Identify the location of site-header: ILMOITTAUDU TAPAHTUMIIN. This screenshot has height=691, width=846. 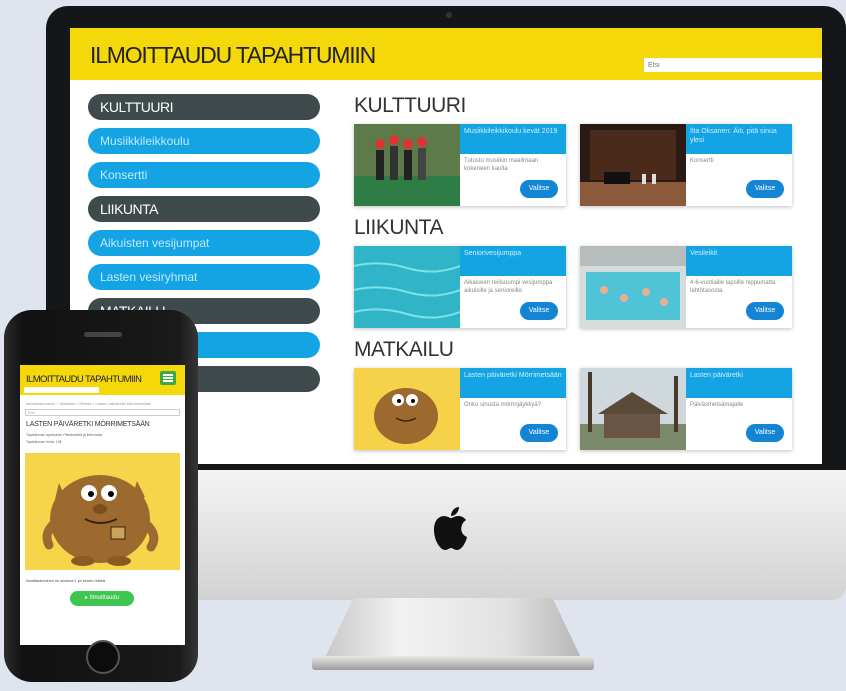
(446, 54).